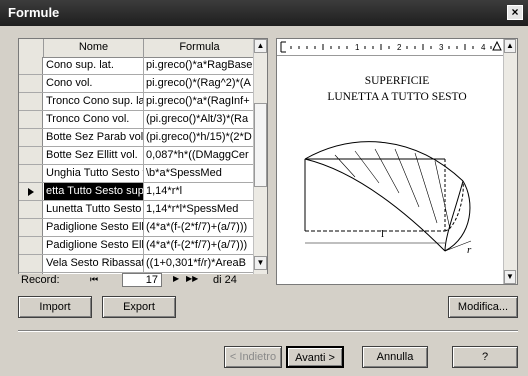  I want to click on grid-header: Nome Formula, so click(137, 48).